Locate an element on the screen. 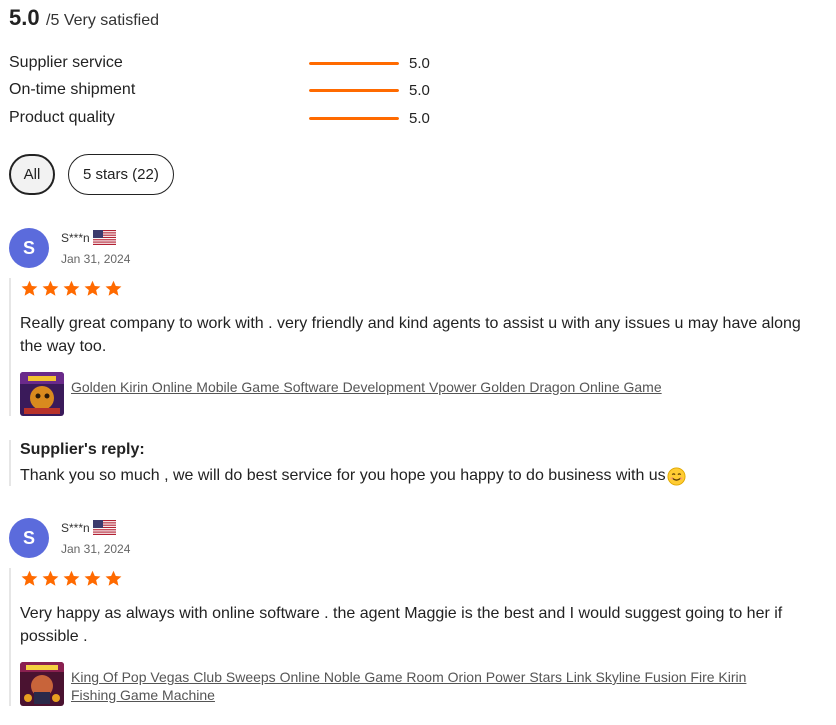 The width and height of the screenshot is (836, 725). reply-title: Supplier's reply: is located at coordinates (82, 449).